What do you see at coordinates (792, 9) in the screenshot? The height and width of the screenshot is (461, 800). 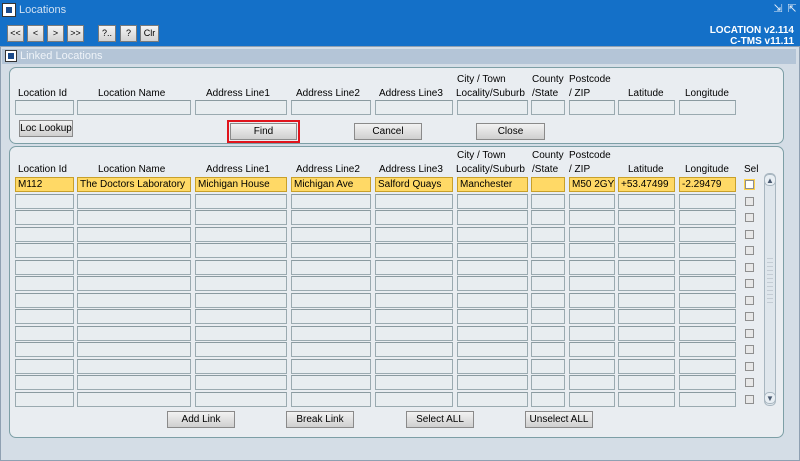 I see `maximize-icon: ⇱` at bounding box center [792, 9].